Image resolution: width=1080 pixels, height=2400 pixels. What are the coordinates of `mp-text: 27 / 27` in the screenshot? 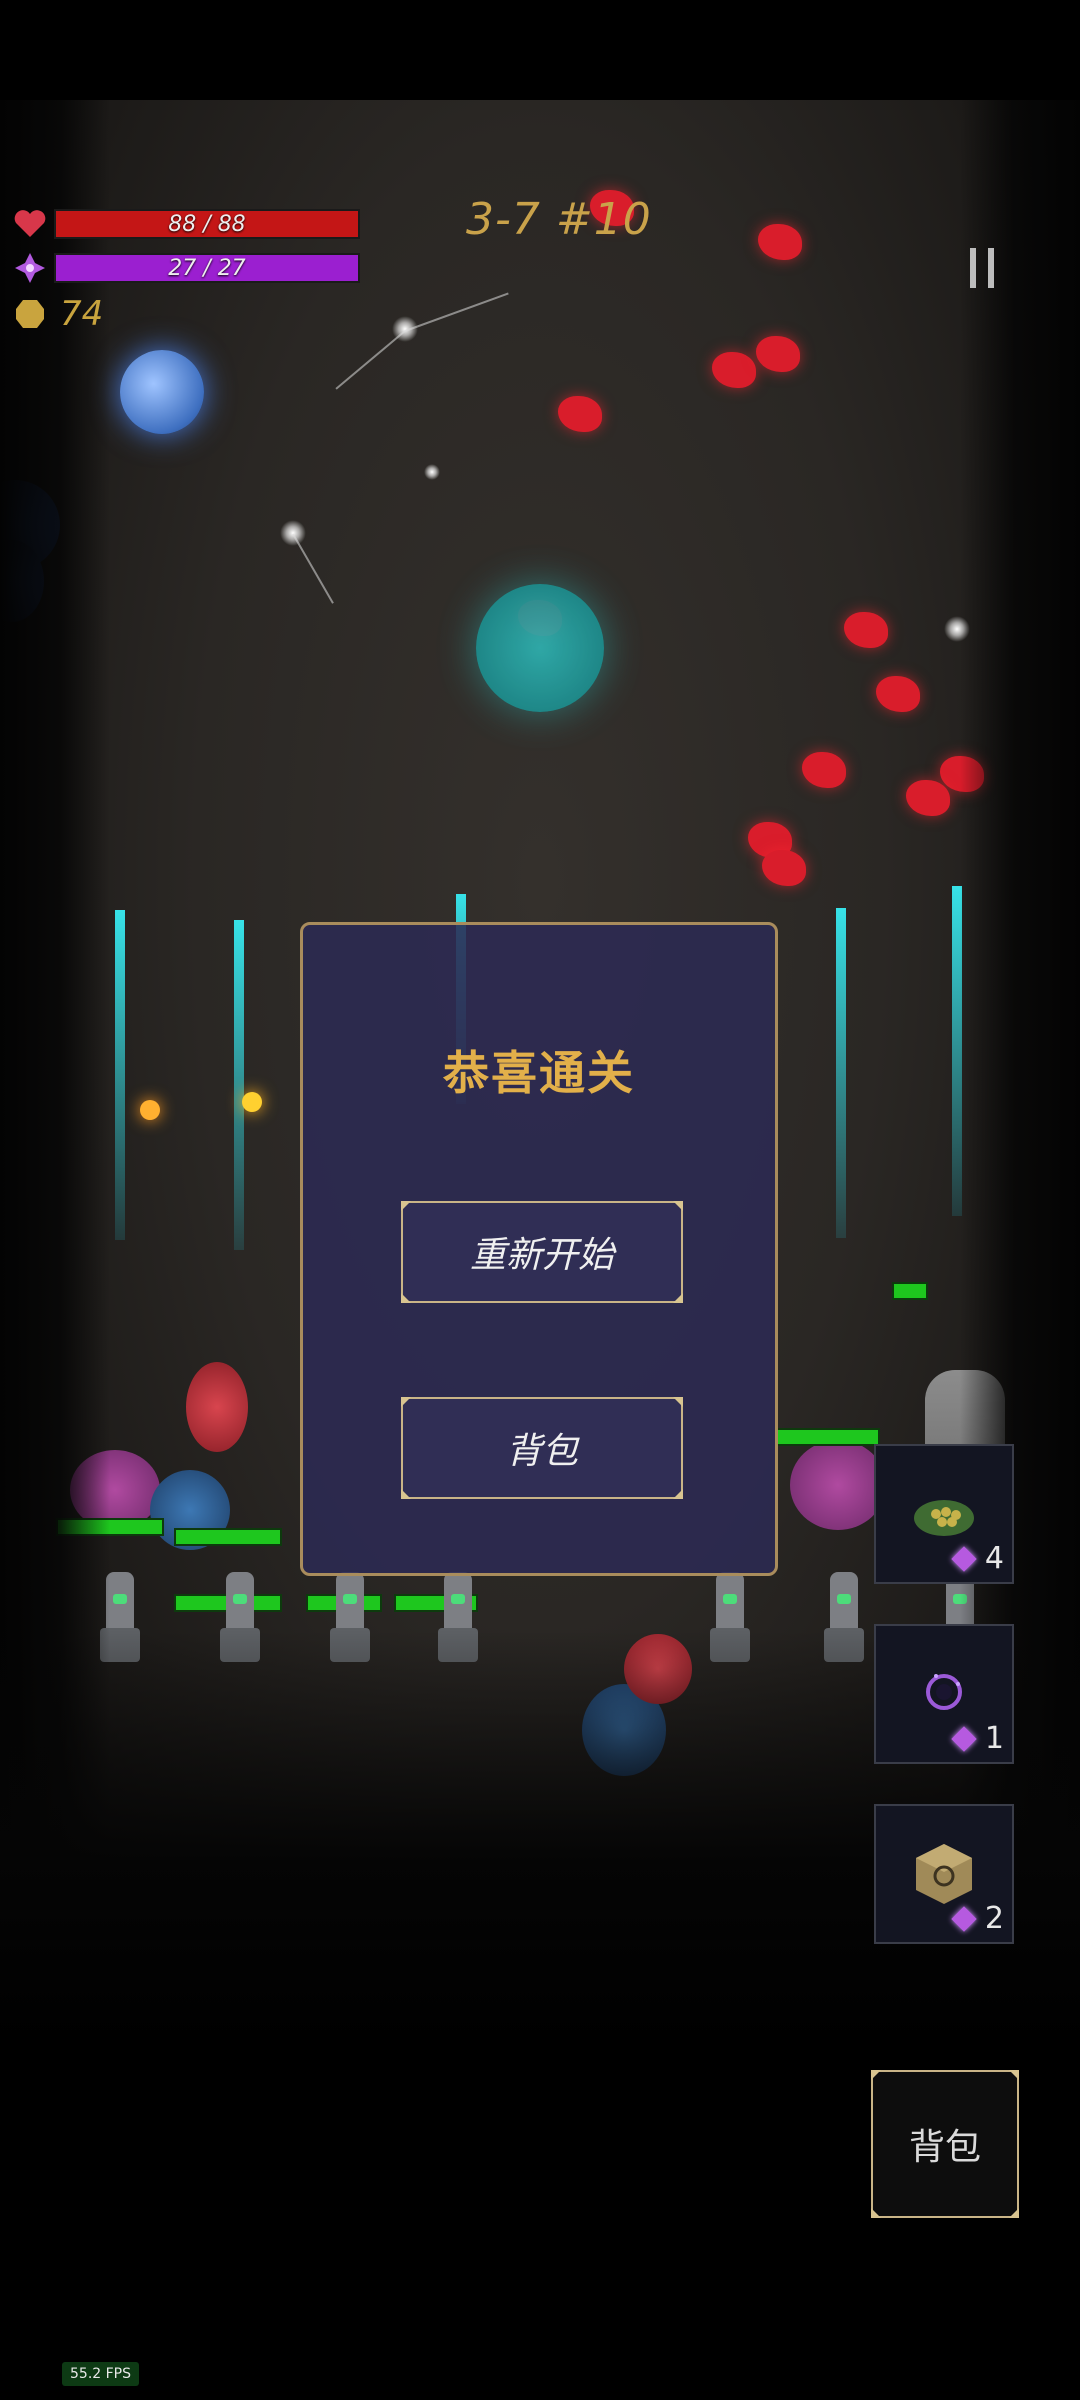 It's located at (207, 268).